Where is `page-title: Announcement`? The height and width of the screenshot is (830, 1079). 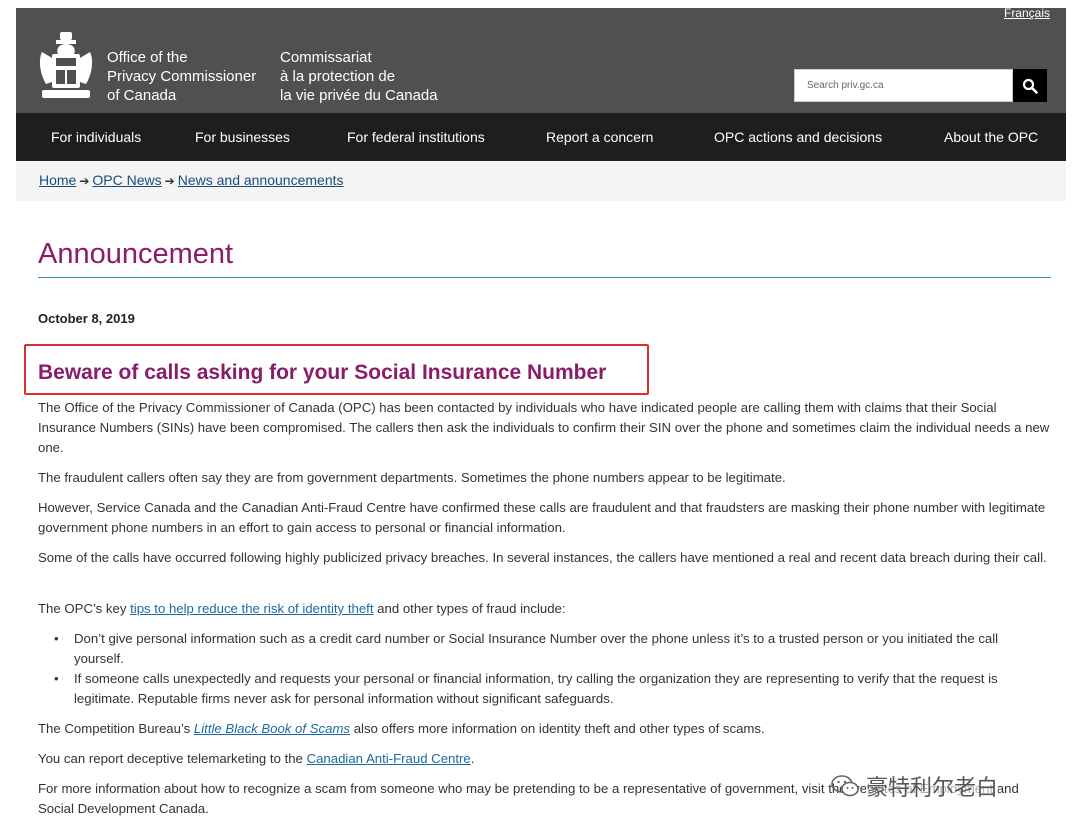
page-title: Announcement is located at coordinates (136, 254).